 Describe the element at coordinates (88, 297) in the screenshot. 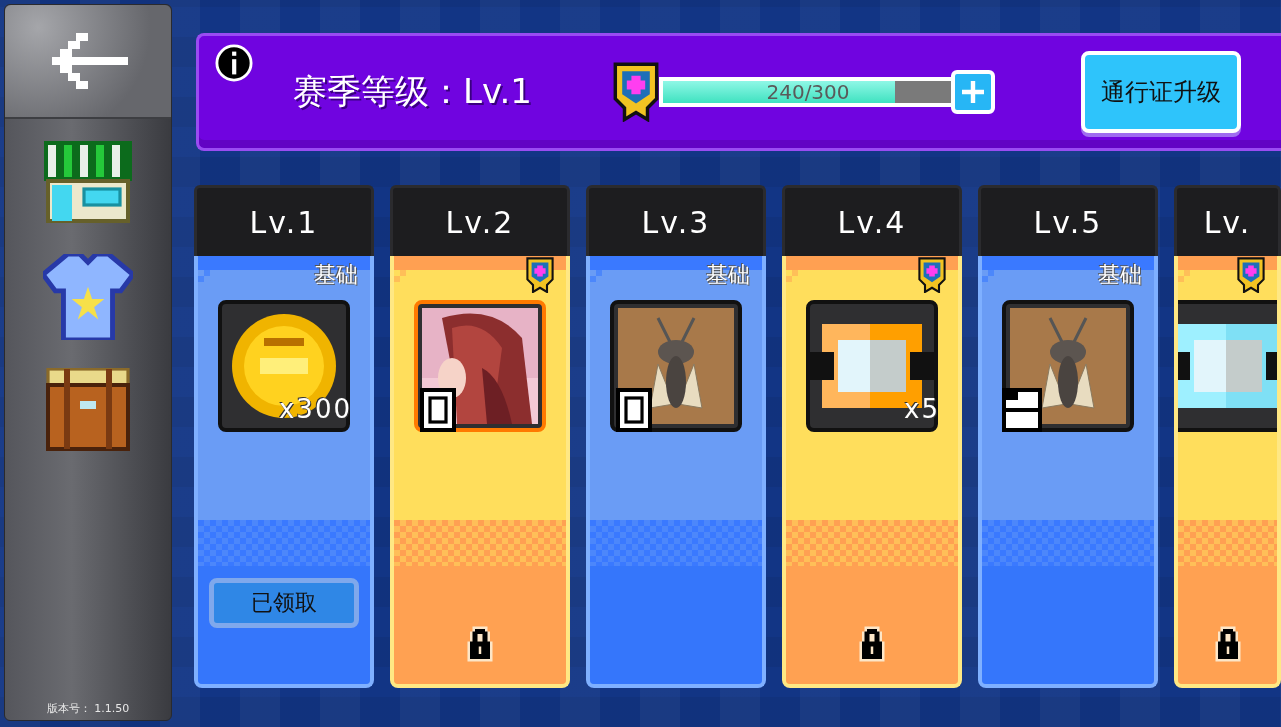

I see `t-shirt-icon` at that location.